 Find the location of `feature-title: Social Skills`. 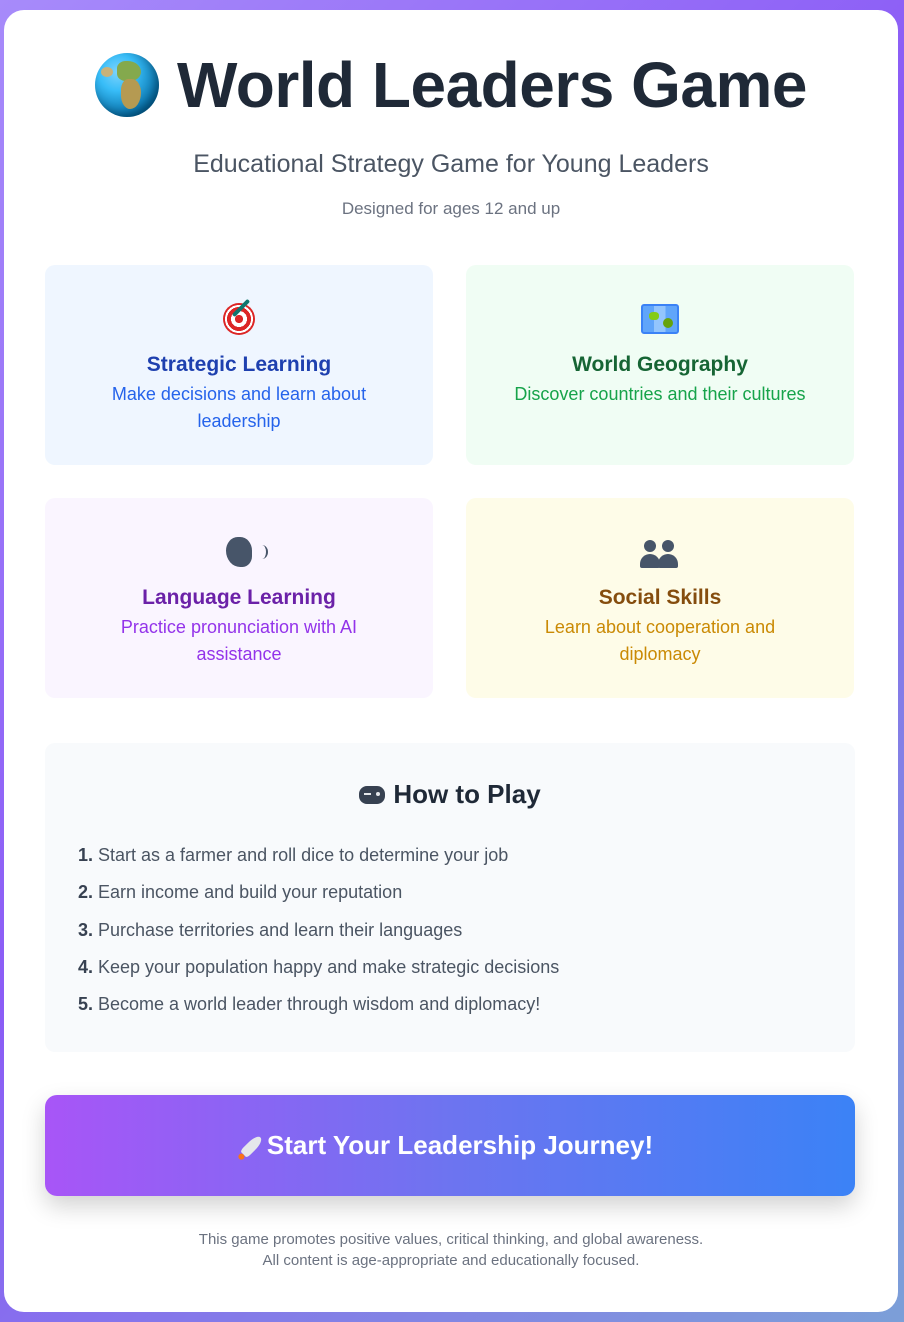

feature-title: Social Skills is located at coordinates (660, 597).